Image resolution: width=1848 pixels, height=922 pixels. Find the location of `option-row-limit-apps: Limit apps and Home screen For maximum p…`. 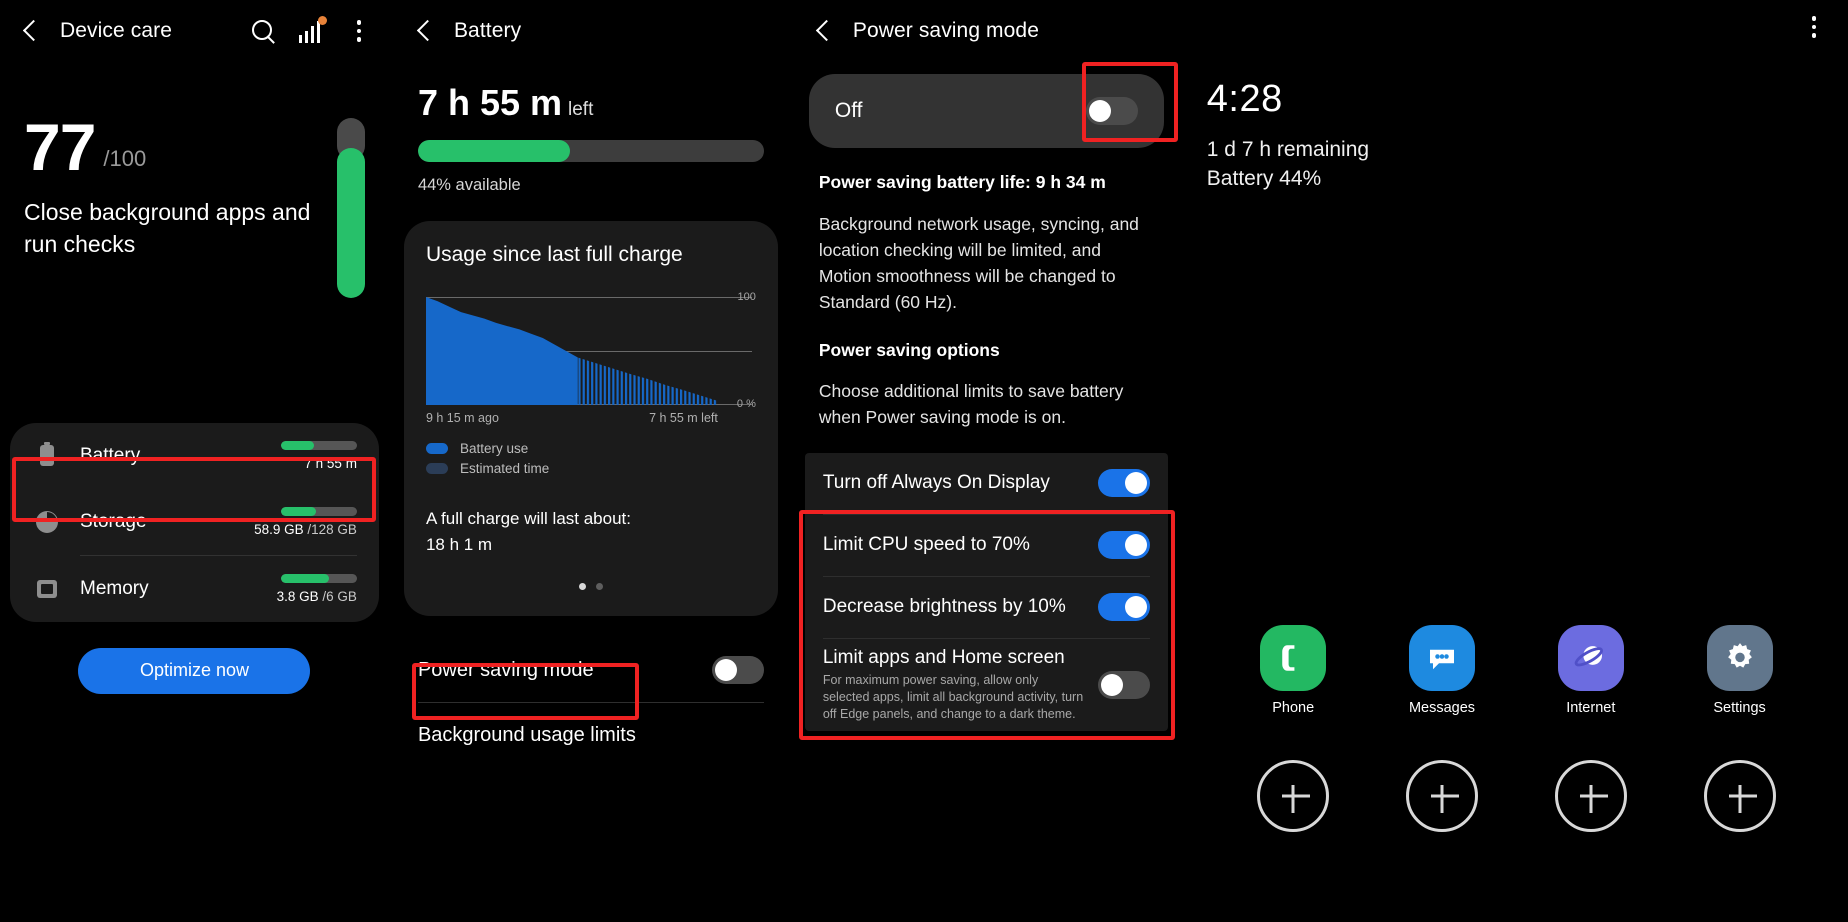

option-row-limit-apps: Limit apps and Home screen For maximum p… is located at coordinates (986, 685).